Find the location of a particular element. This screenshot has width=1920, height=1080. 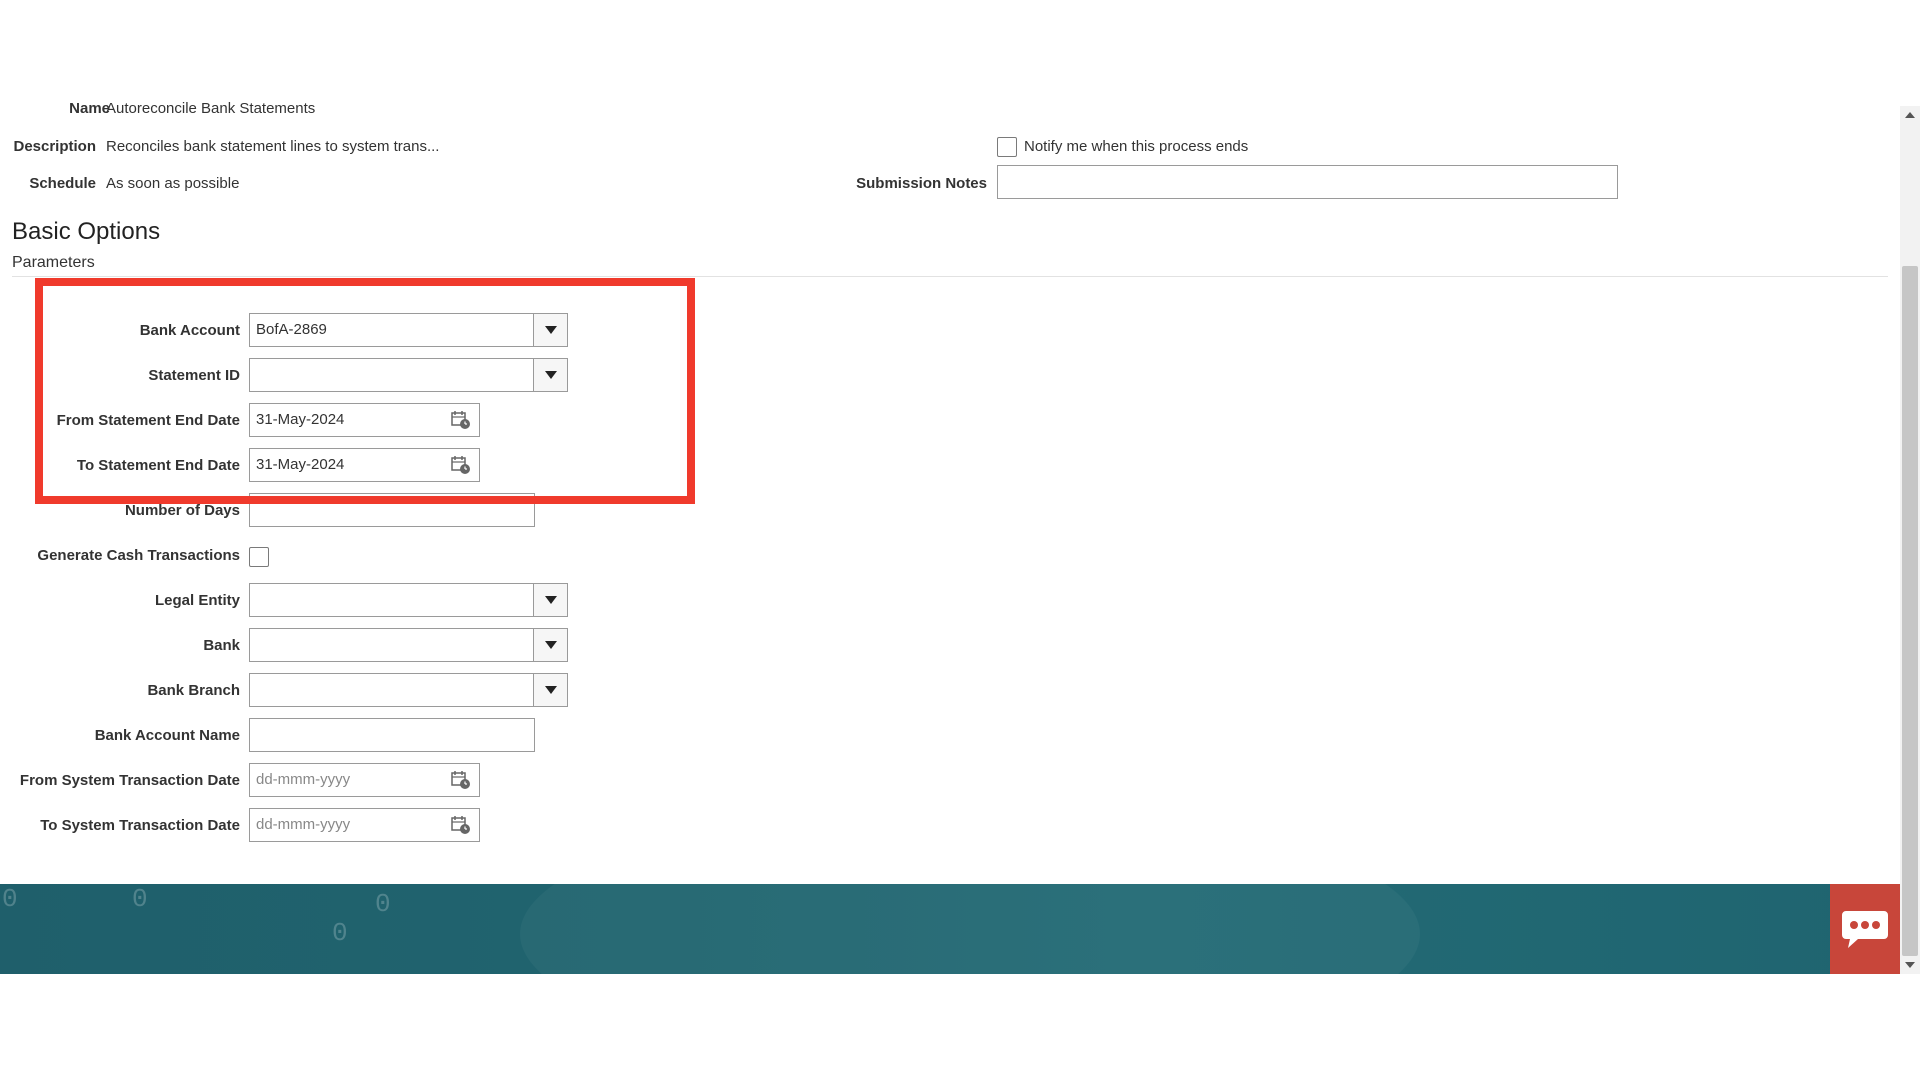

bank-branch-label: Bank Branch is located at coordinates (193, 690).